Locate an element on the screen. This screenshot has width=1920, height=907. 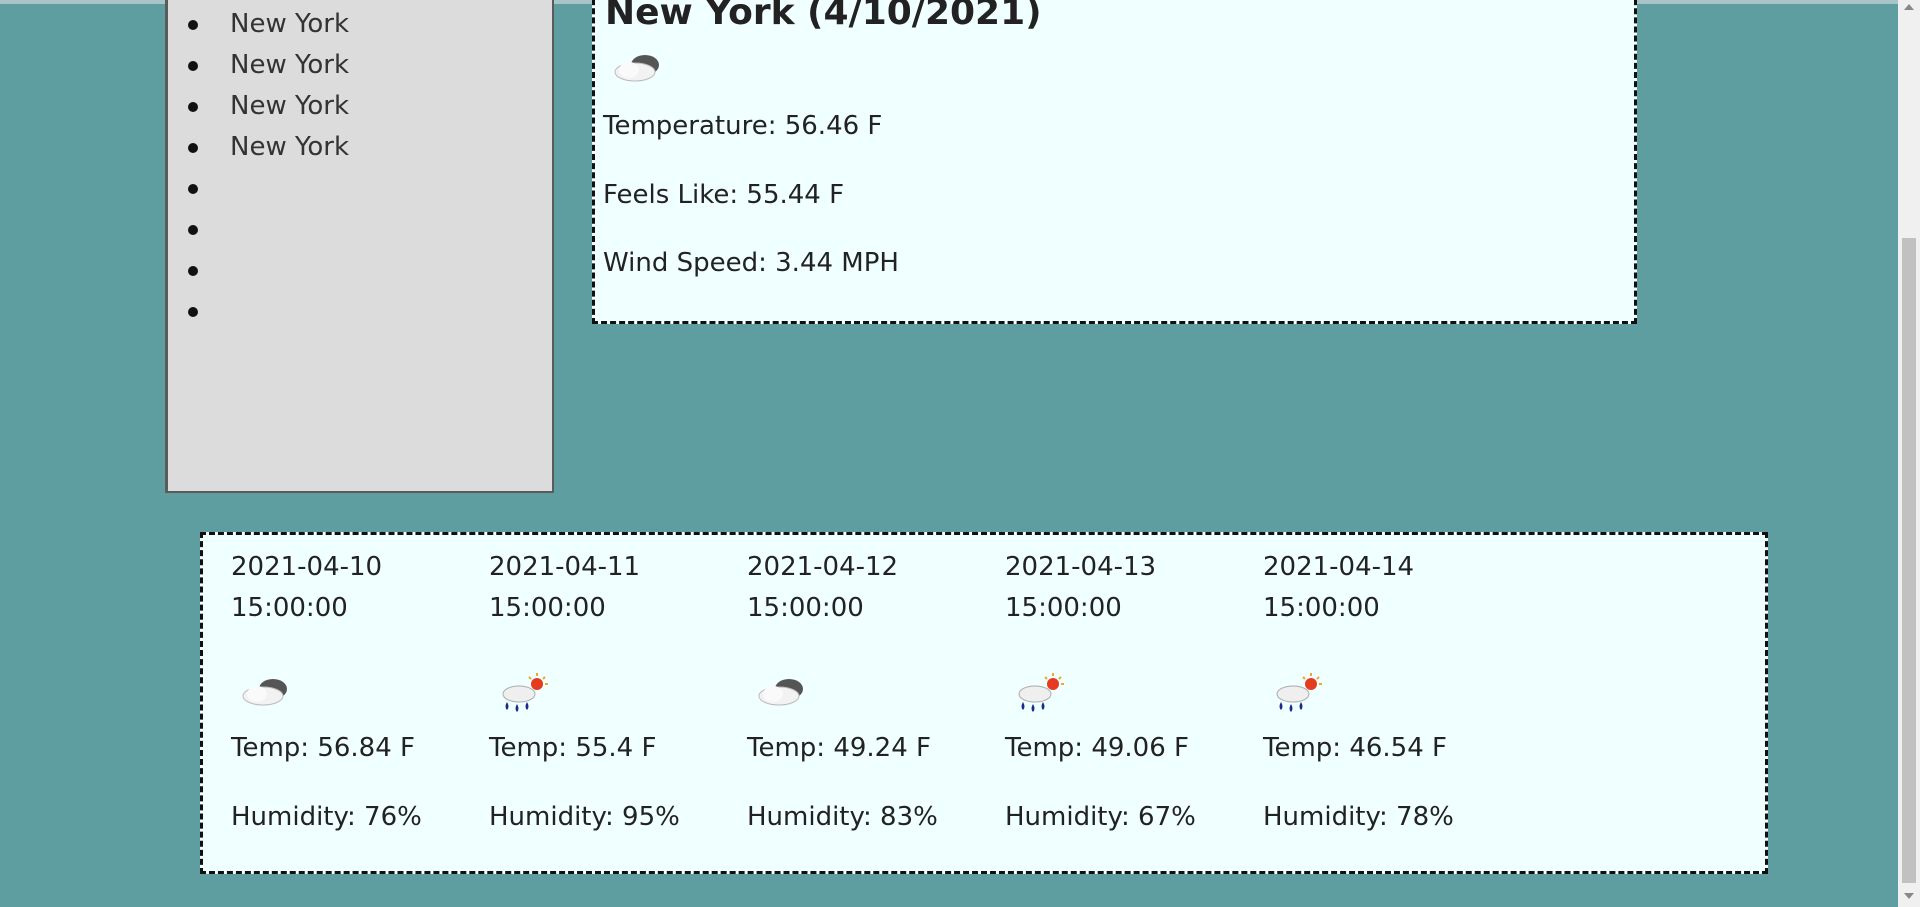
search-history-list: New York New York New York New York is located at coordinates (258, 168).